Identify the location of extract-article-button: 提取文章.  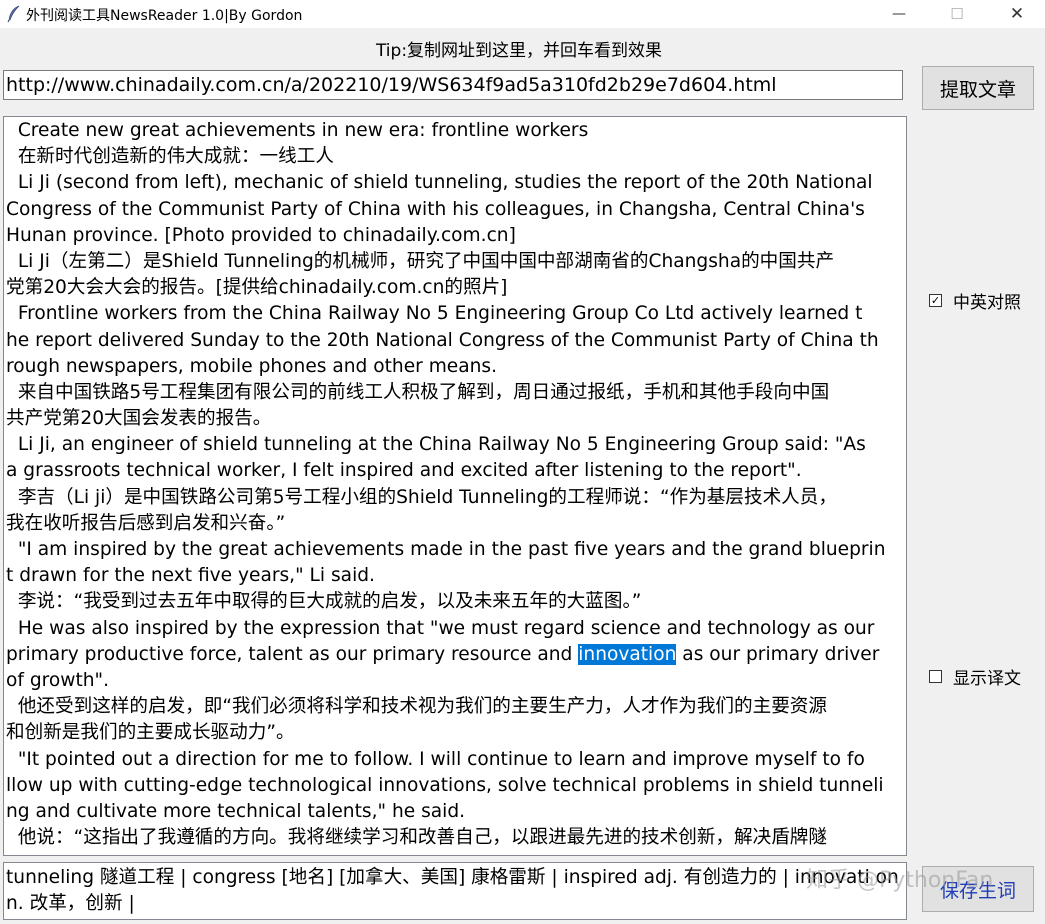
(978, 88).